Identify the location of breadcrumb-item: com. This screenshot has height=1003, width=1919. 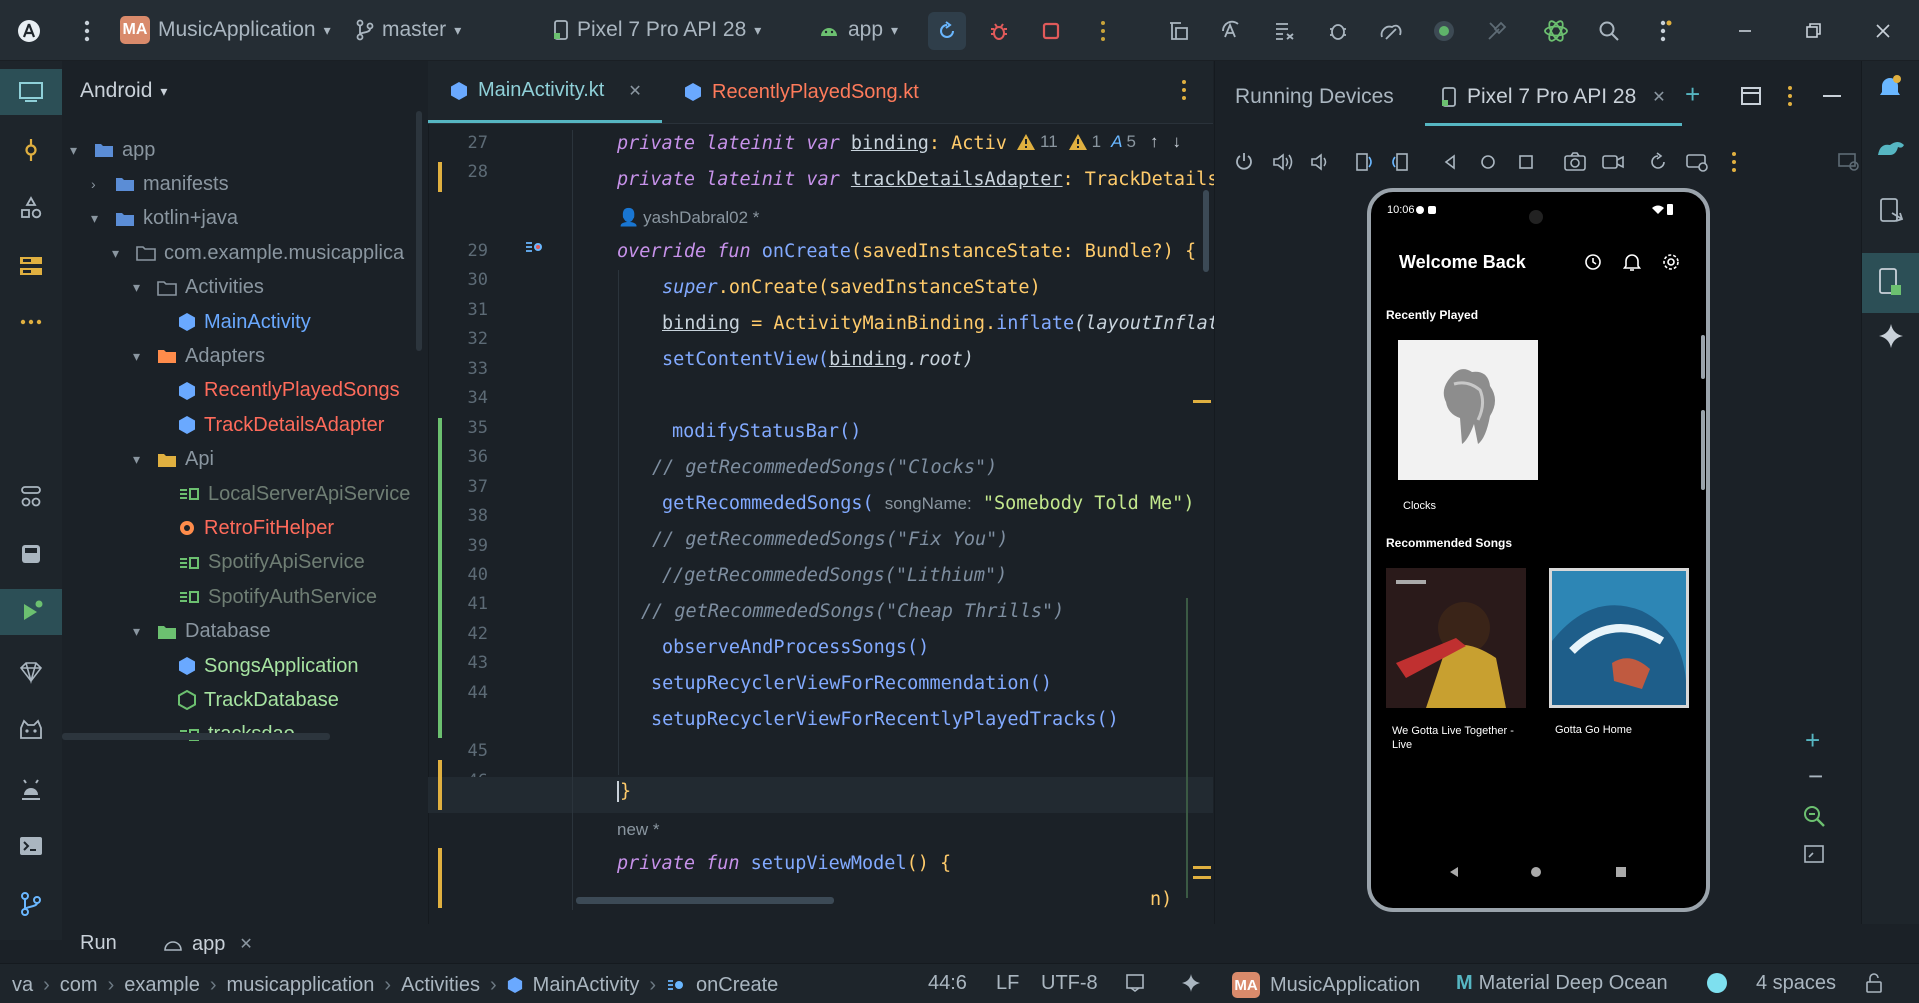
(79, 985).